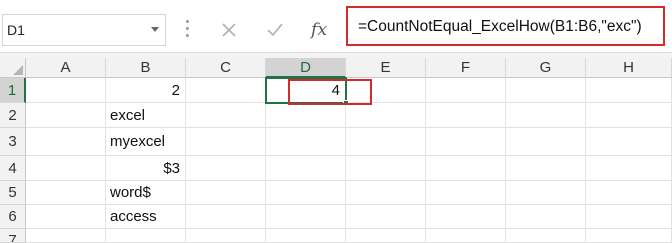 This screenshot has width=672, height=243. I want to click on cell-e3, so click(386, 142).